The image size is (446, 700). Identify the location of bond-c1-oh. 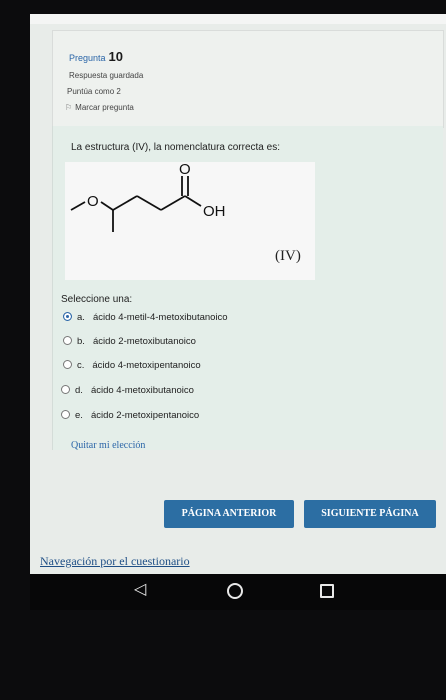
(193, 201).